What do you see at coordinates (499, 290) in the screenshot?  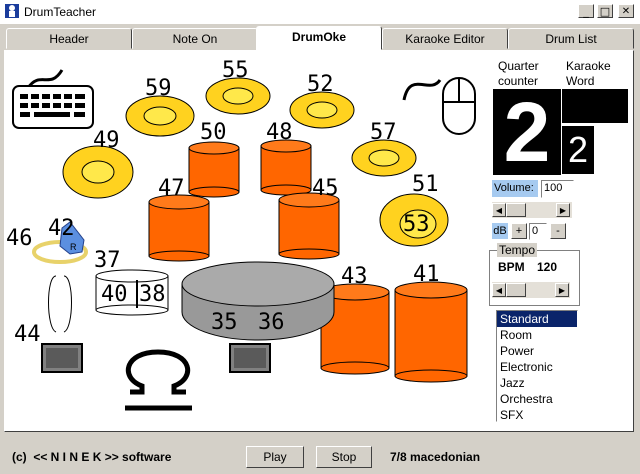 I see `tempo-left-icon: ◀` at bounding box center [499, 290].